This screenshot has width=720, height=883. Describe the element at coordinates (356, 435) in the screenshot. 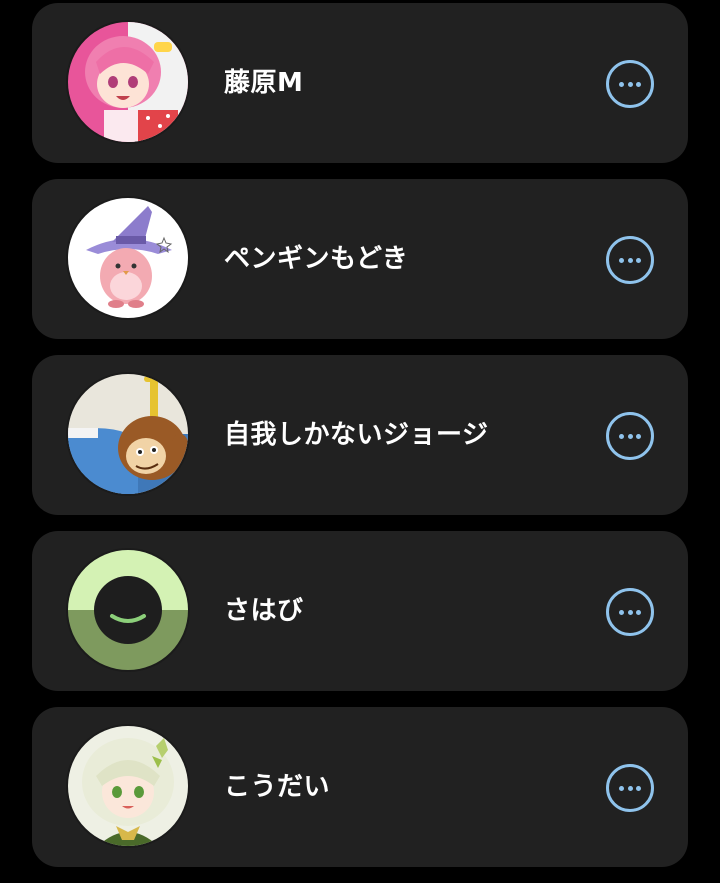

I see `contact-name: 自我しかないジョージ` at that location.